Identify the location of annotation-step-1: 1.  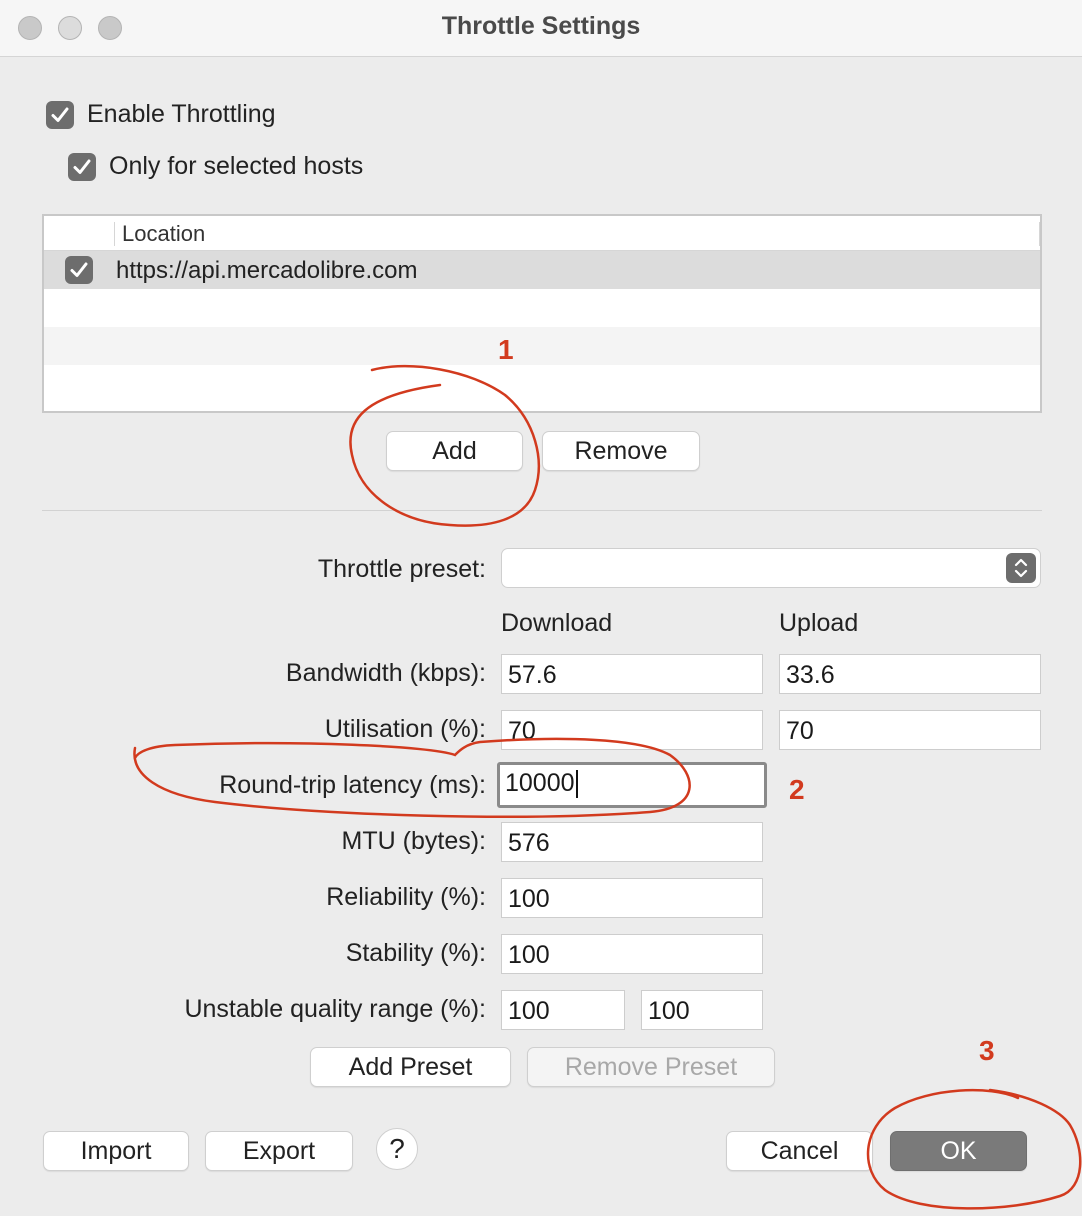
(506, 349).